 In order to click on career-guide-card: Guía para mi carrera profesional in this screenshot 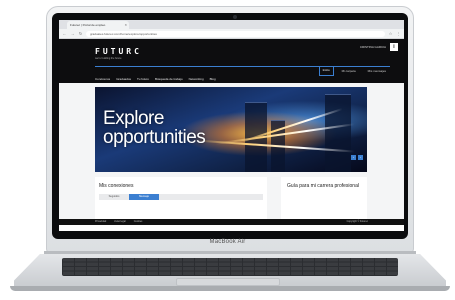, I will do `click(324, 201)`.